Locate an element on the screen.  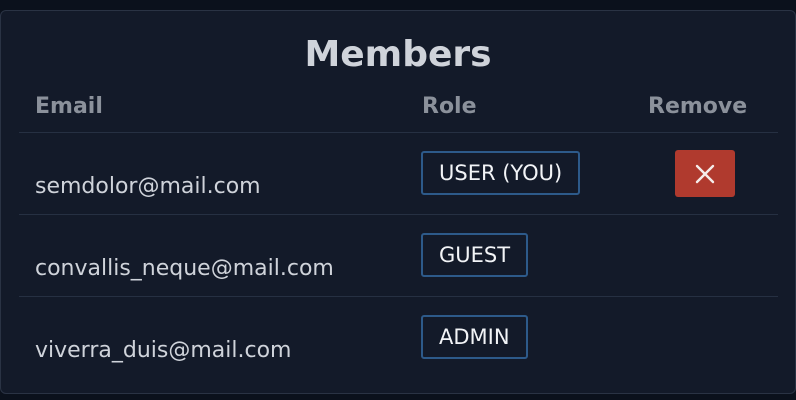
role-button: USER (YOU) is located at coordinates (501, 173).